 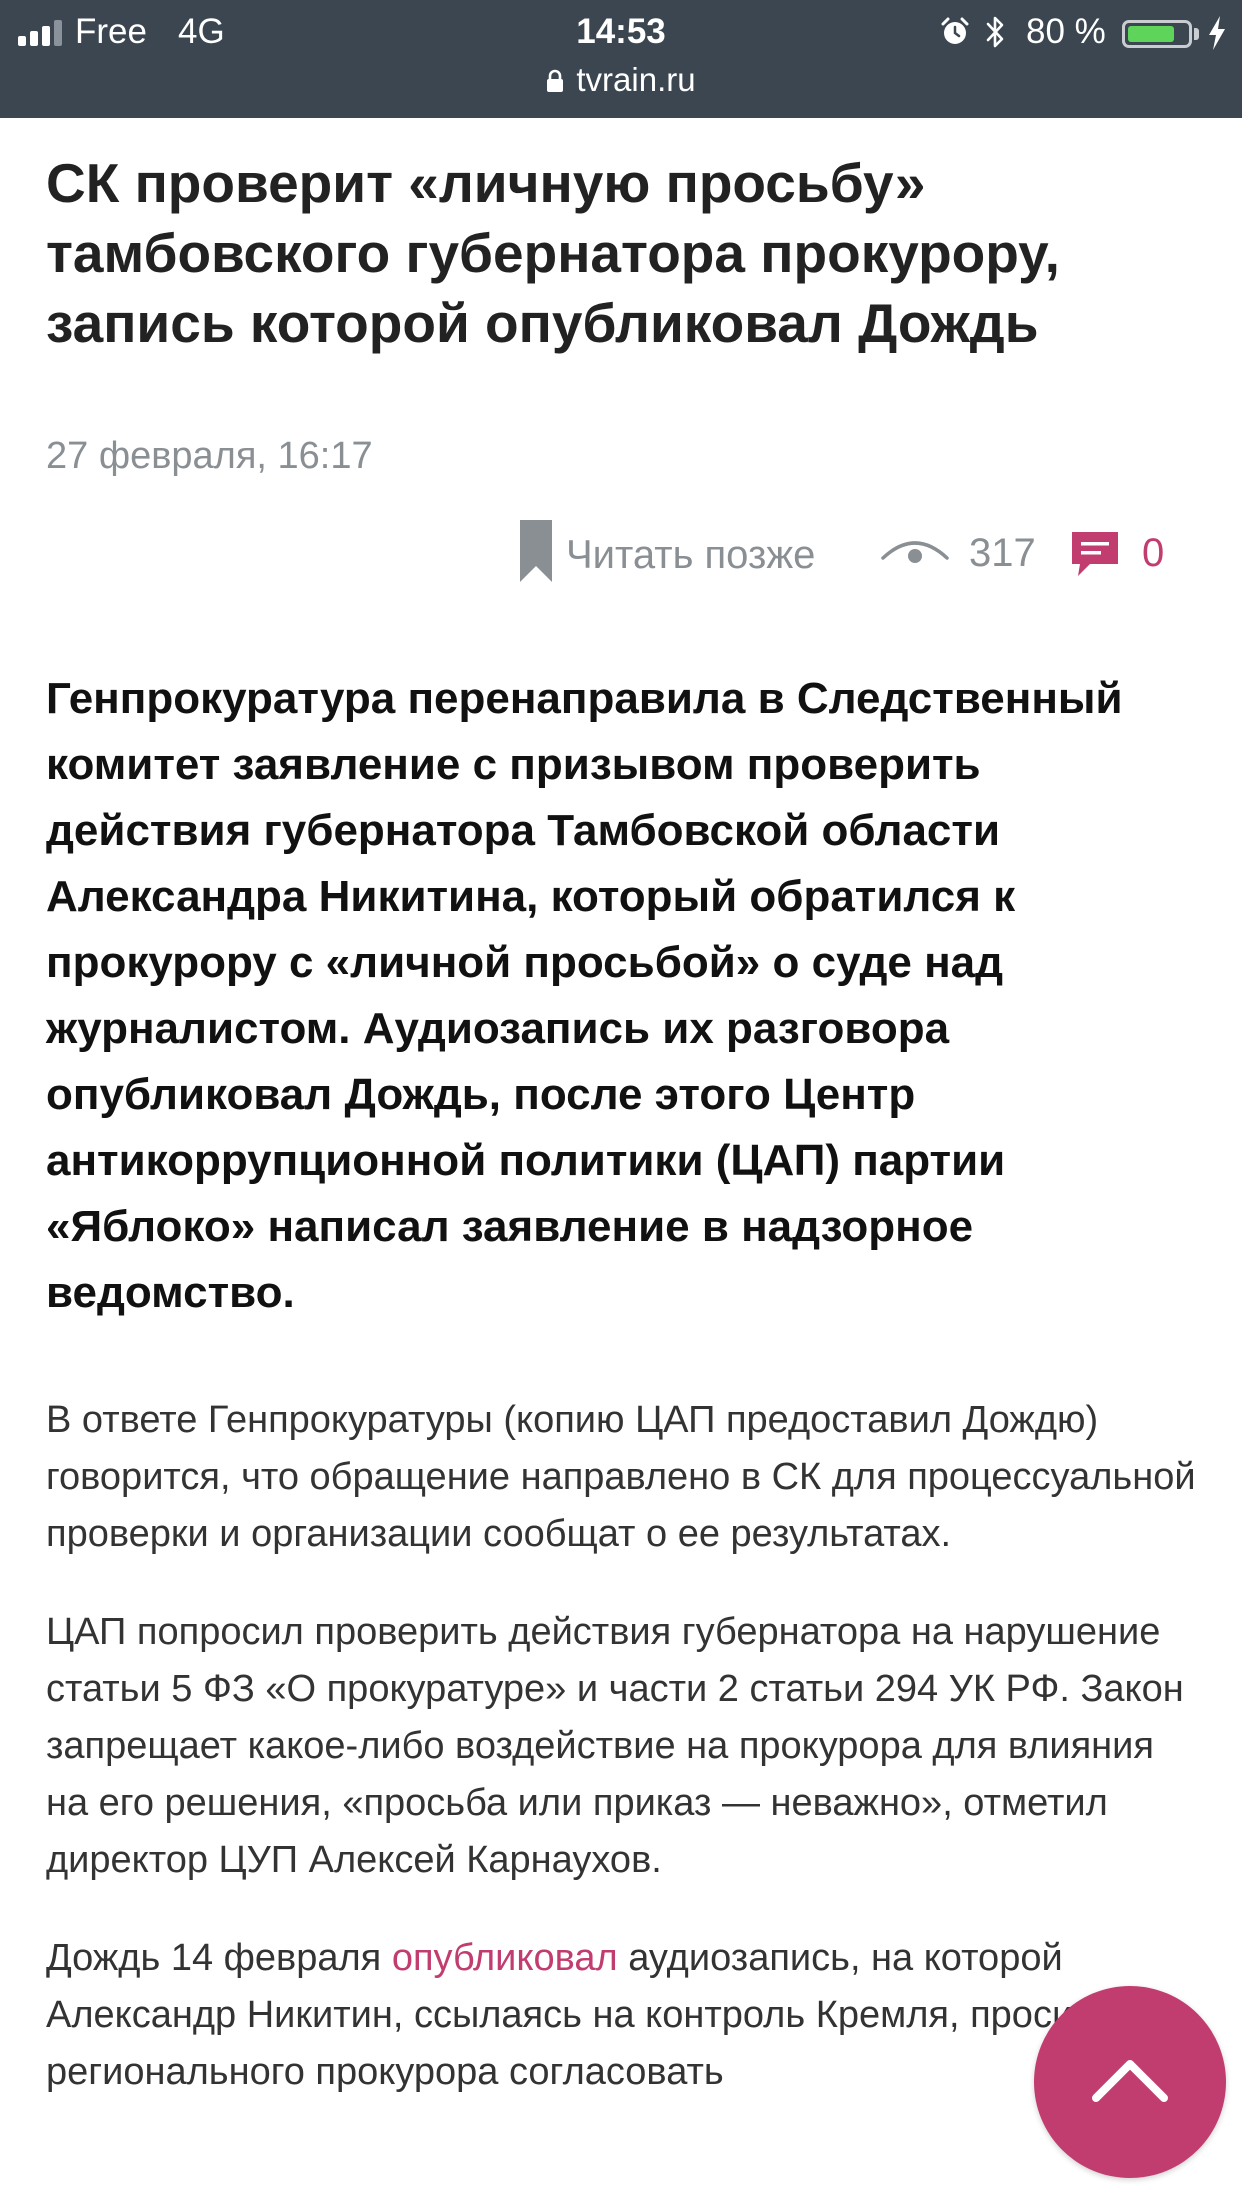 What do you see at coordinates (505, 1958) in the screenshot?
I see `published-link: опубликовал` at bounding box center [505, 1958].